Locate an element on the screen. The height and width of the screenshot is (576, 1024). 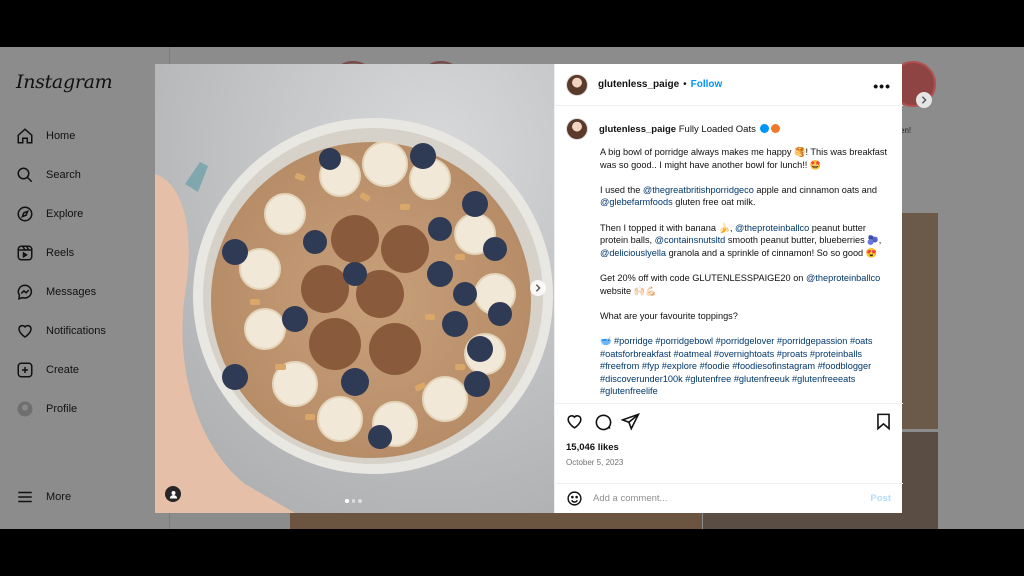
sidebar-item-home: Home is located at coordinates (45, 136).